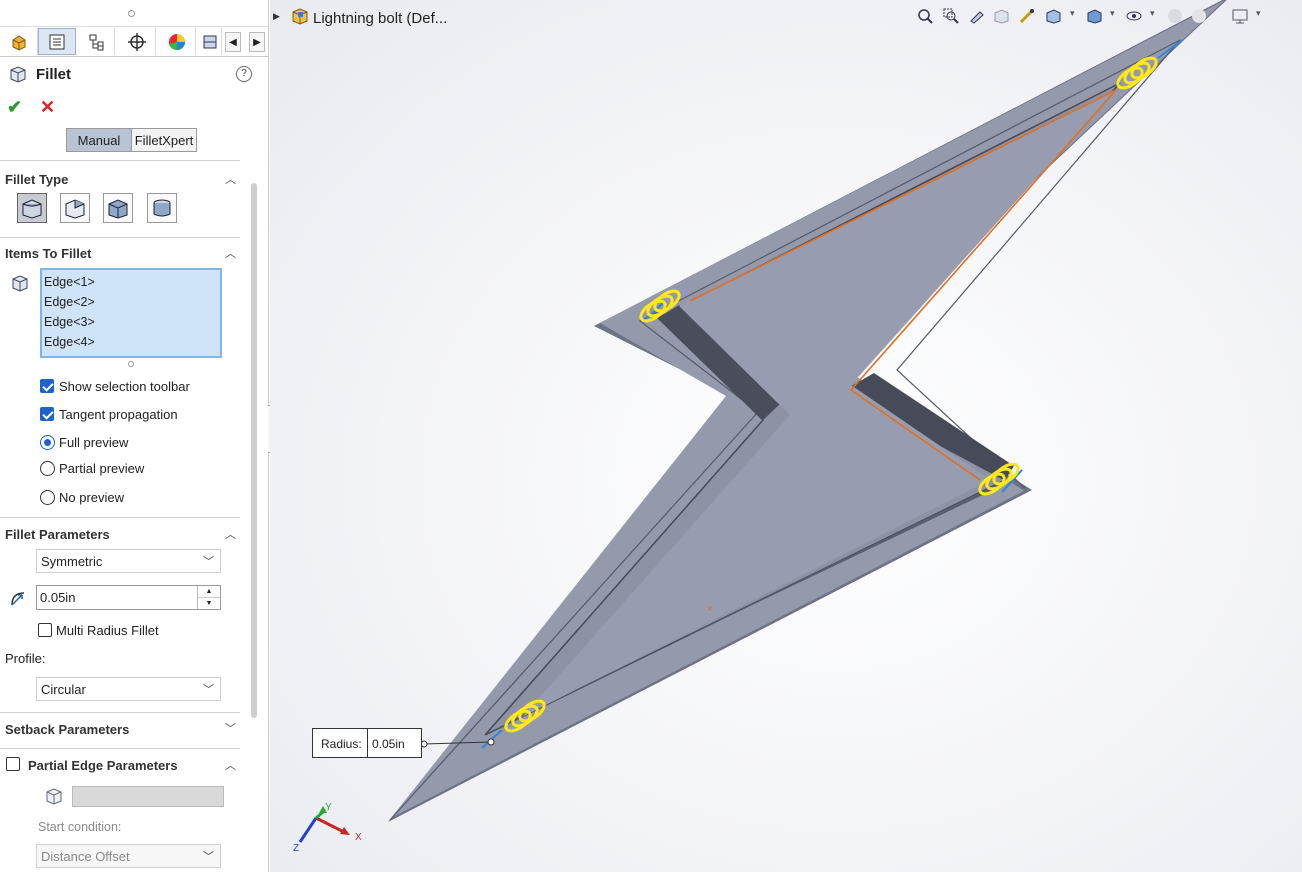  What do you see at coordinates (137, 41) in the screenshot?
I see `tab-dimxpertmanager` at bounding box center [137, 41].